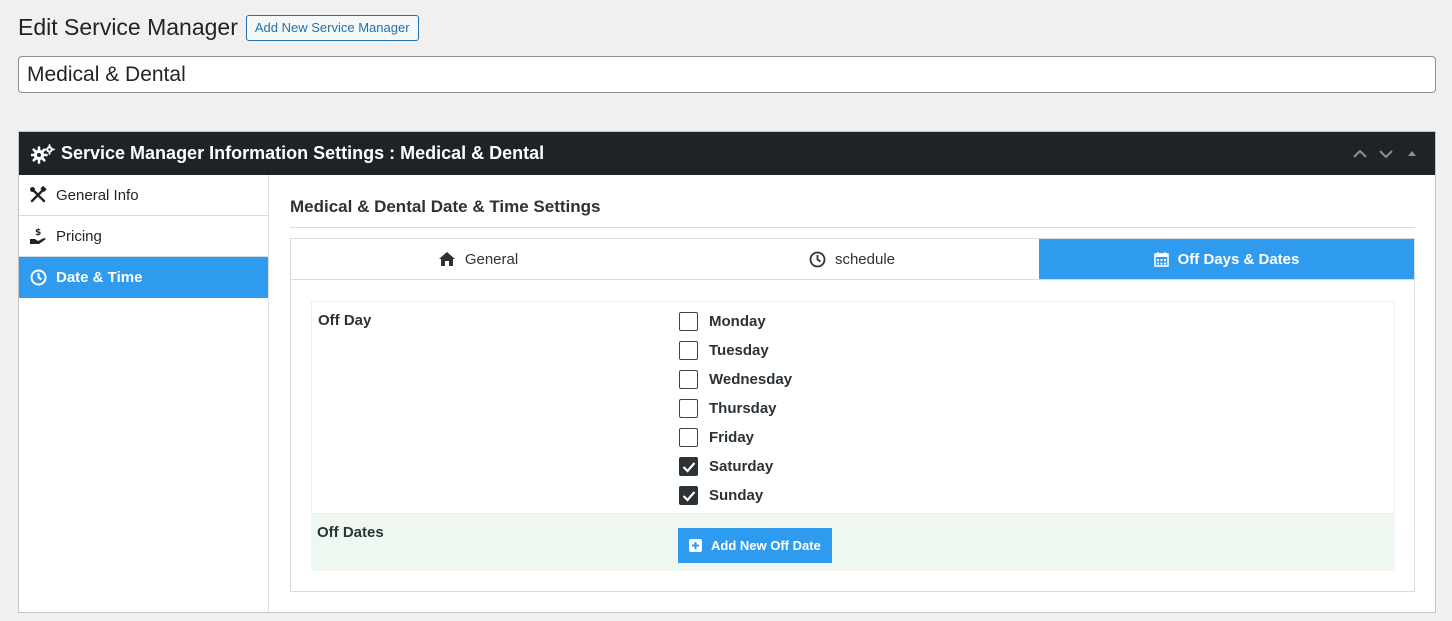  What do you see at coordinates (1386, 154) in the screenshot?
I see `chevron-down-icon` at bounding box center [1386, 154].